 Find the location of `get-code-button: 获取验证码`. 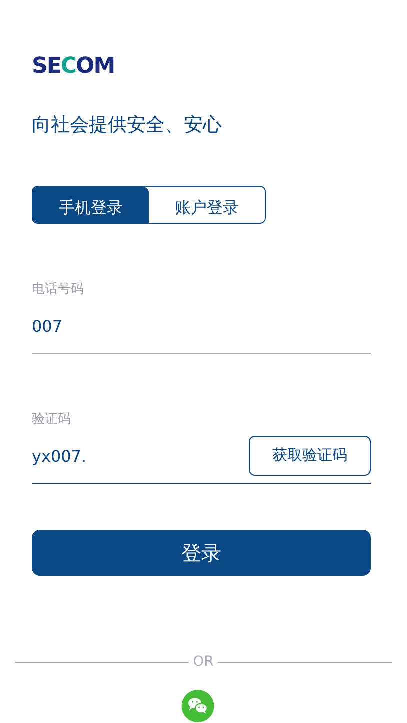

get-code-button: 获取验证码 is located at coordinates (310, 456).